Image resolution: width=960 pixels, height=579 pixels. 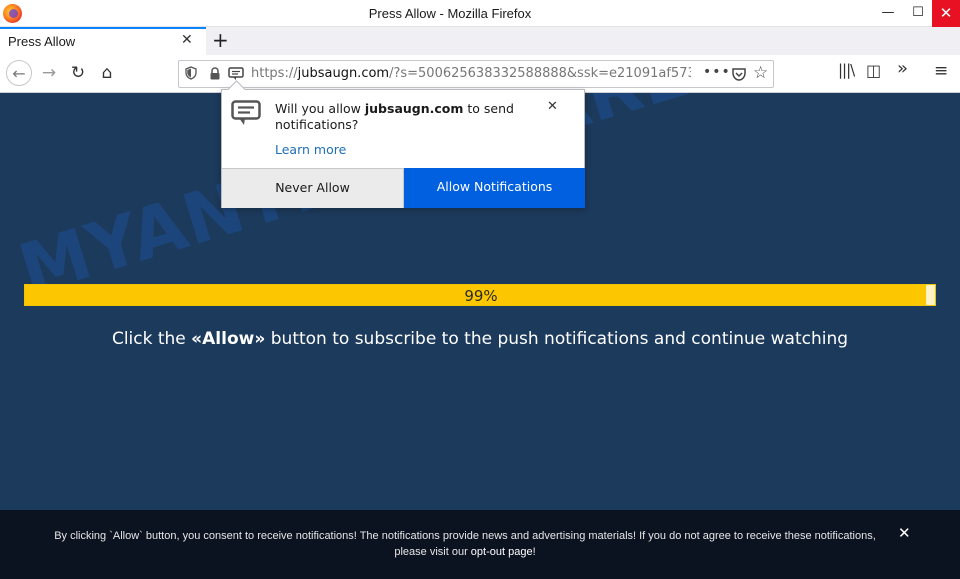 I want to click on pocket-icon, so click(x=739, y=74).